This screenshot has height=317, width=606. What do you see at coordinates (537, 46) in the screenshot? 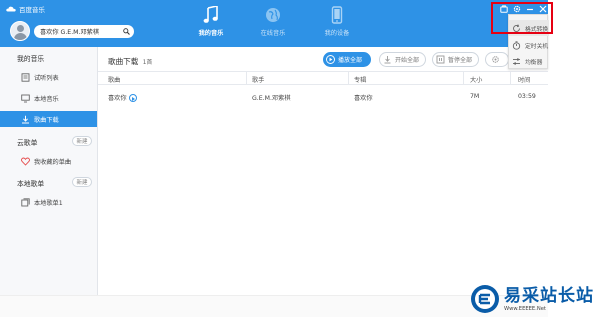
I see `menu-item-label: 定时关机` at bounding box center [537, 46].